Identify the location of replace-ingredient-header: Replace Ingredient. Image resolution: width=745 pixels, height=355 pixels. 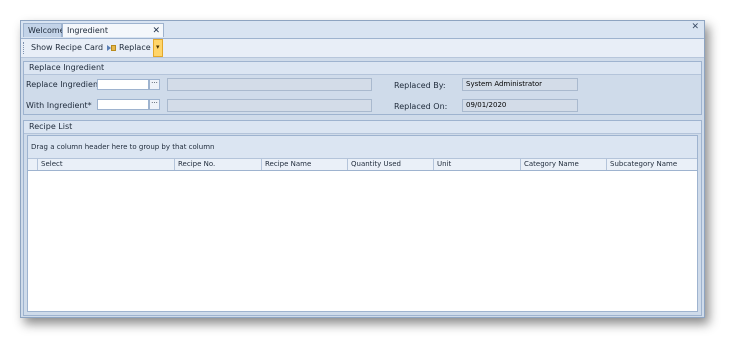
(362, 68).